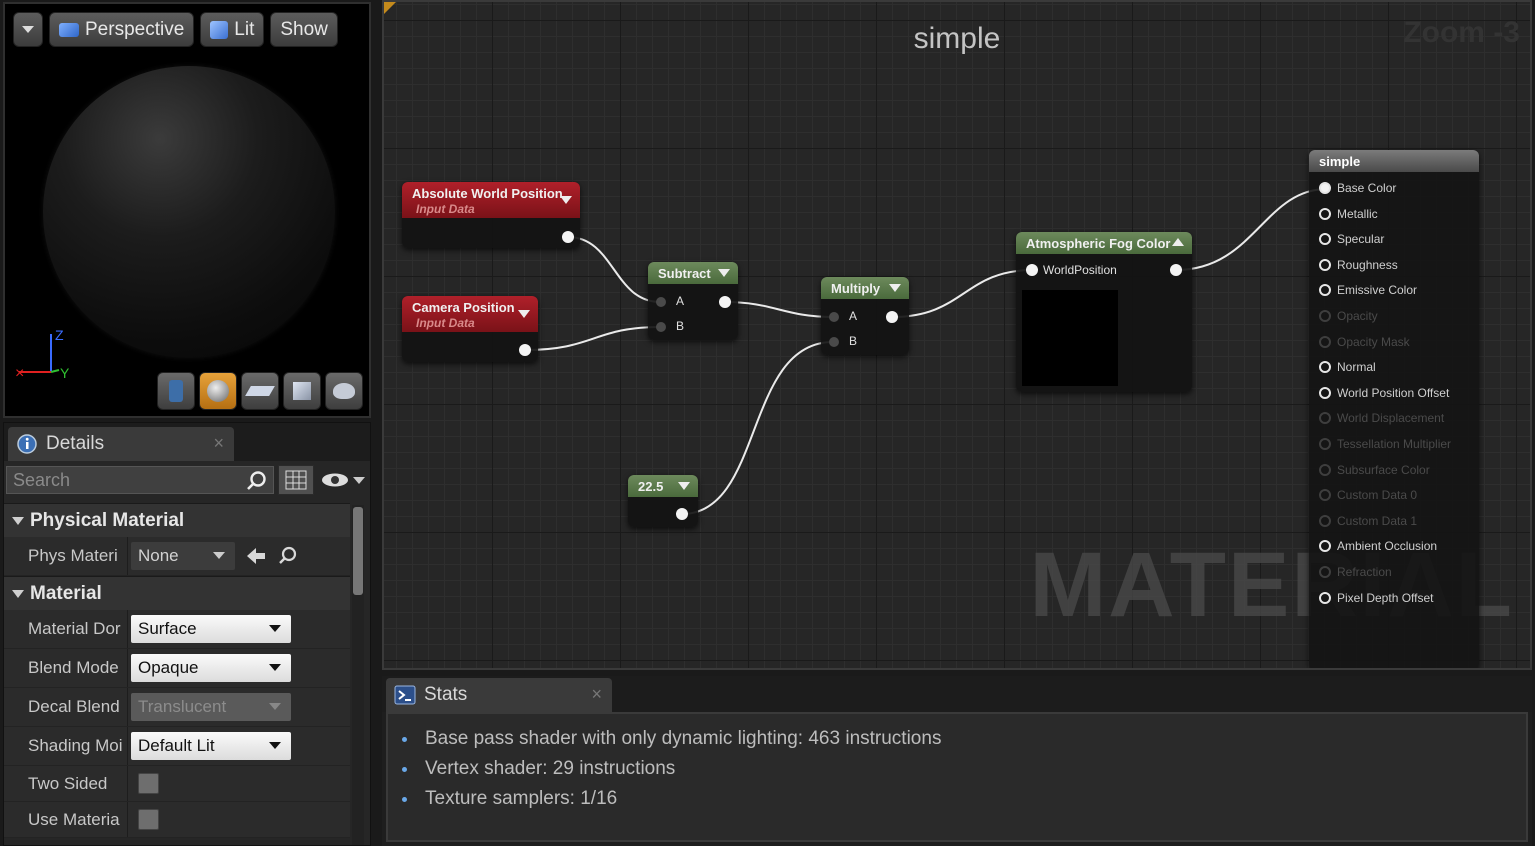 This screenshot has height=846, width=1535. What do you see at coordinates (1393, 392) in the screenshot?
I see `pin-label: World Position Offset` at bounding box center [1393, 392].